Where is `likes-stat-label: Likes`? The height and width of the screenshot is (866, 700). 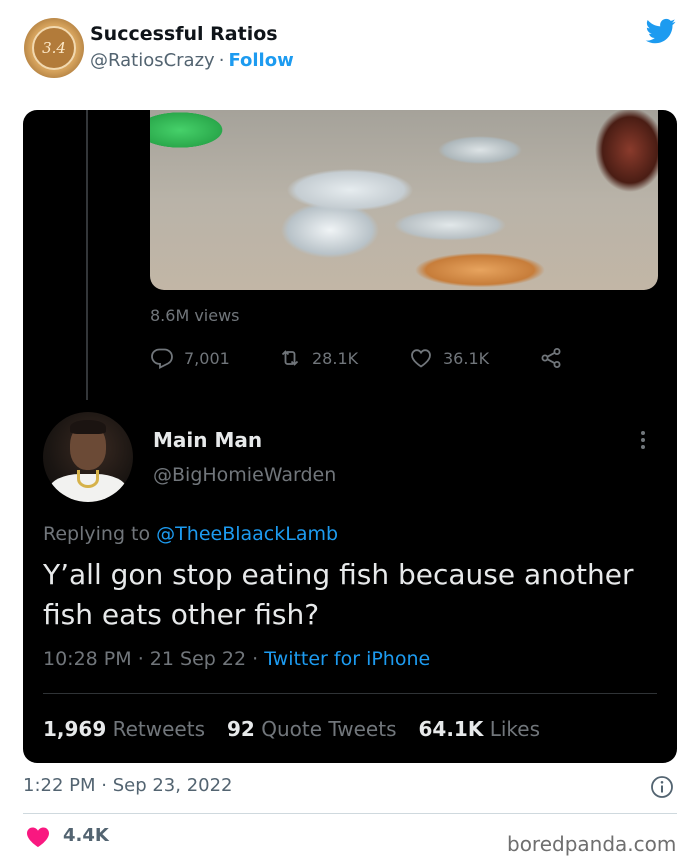 likes-stat-label: Likes is located at coordinates (514, 729).